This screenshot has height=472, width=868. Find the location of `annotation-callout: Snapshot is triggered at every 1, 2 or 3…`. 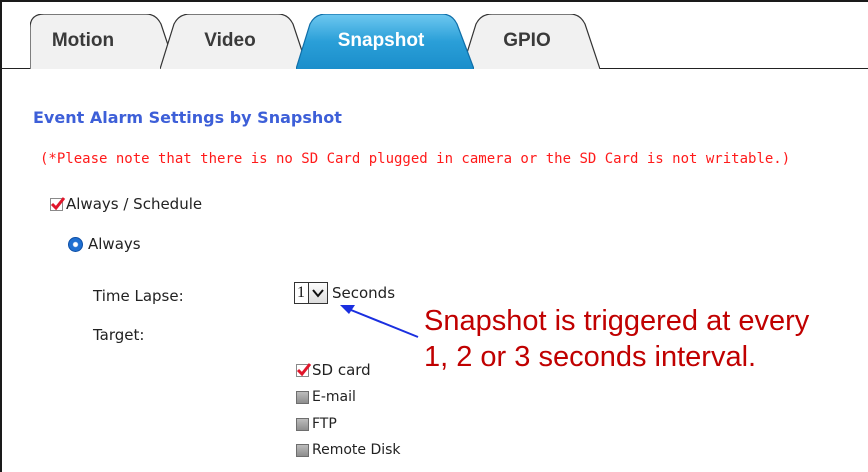

annotation-callout: Snapshot is triggered at every 1, 2 or 3… is located at coordinates (616, 339).